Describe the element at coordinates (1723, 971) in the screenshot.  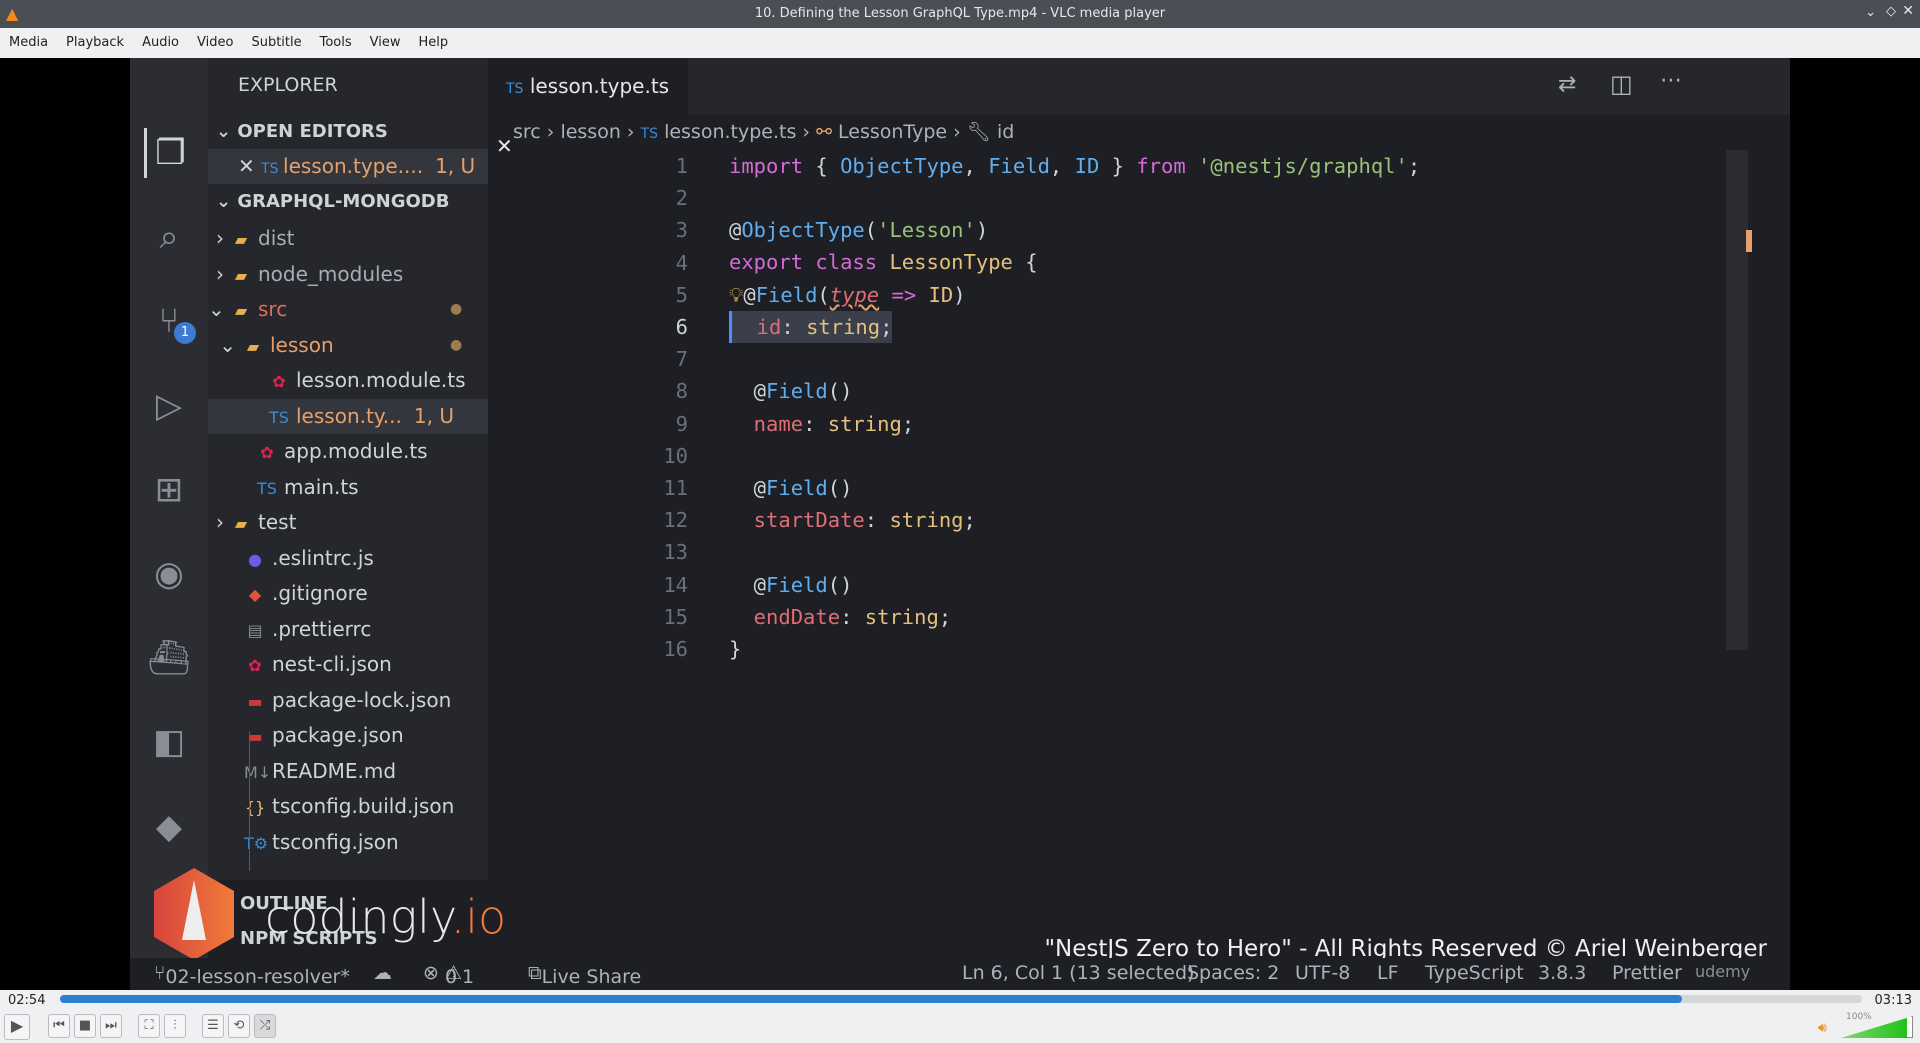
I see `udemy-watermark: udemy` at that location.